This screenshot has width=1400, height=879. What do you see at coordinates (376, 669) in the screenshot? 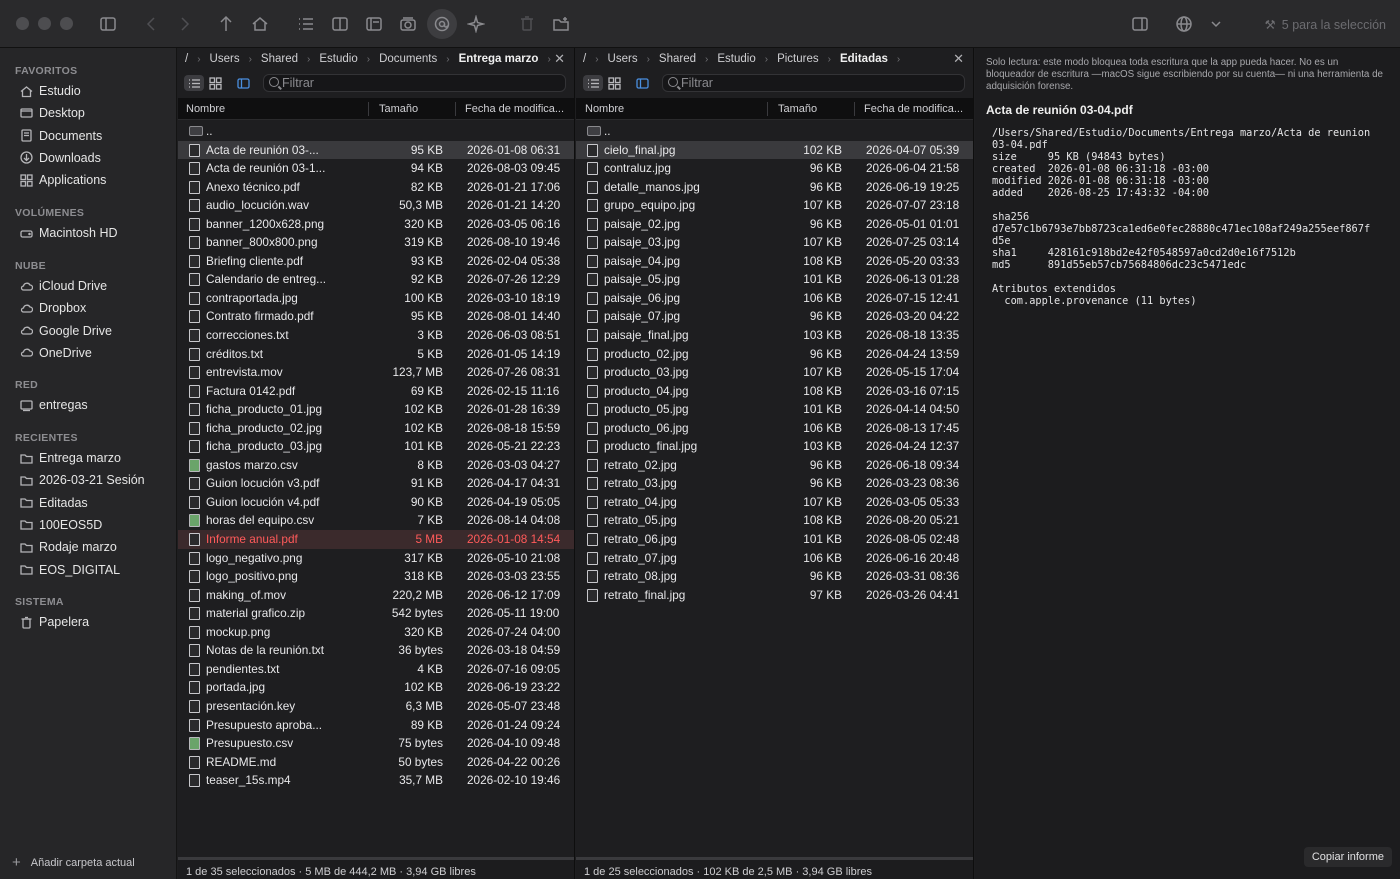
I see `table-row: pendientes.txt 4 KB 2026-07-16 09:05` at bounding box center [376, 669].